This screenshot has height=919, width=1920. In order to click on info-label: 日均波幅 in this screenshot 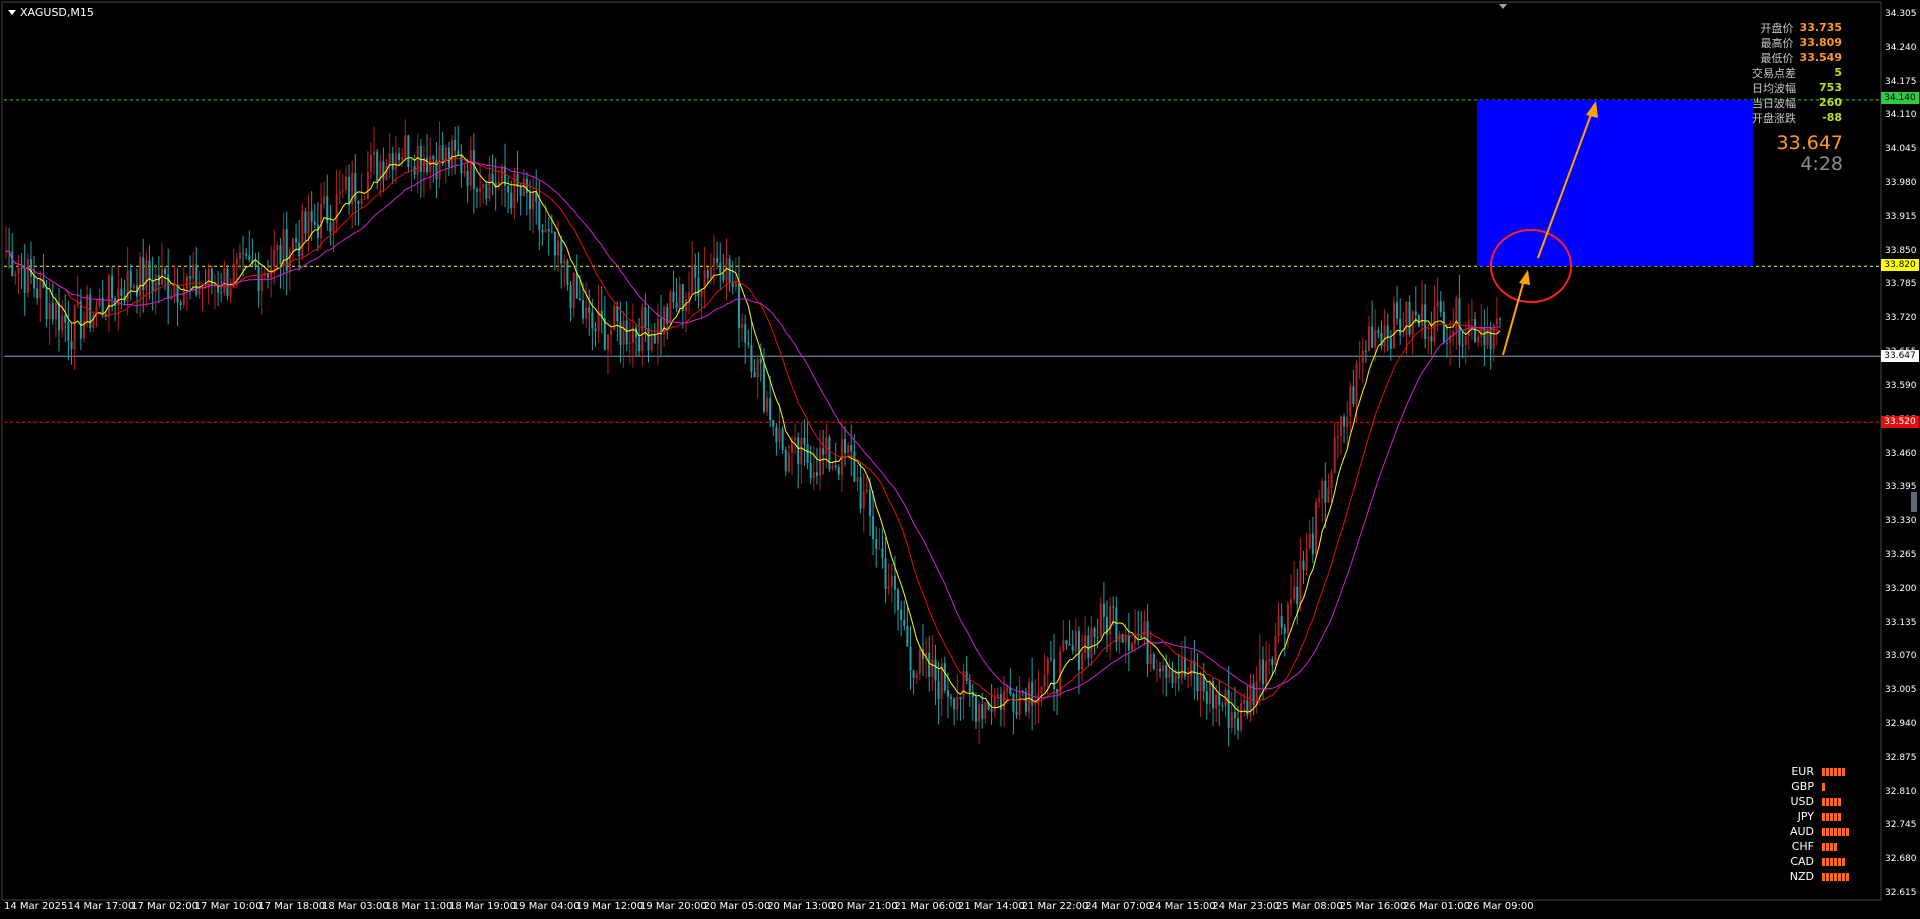, I will do `click(1774, 88)`.